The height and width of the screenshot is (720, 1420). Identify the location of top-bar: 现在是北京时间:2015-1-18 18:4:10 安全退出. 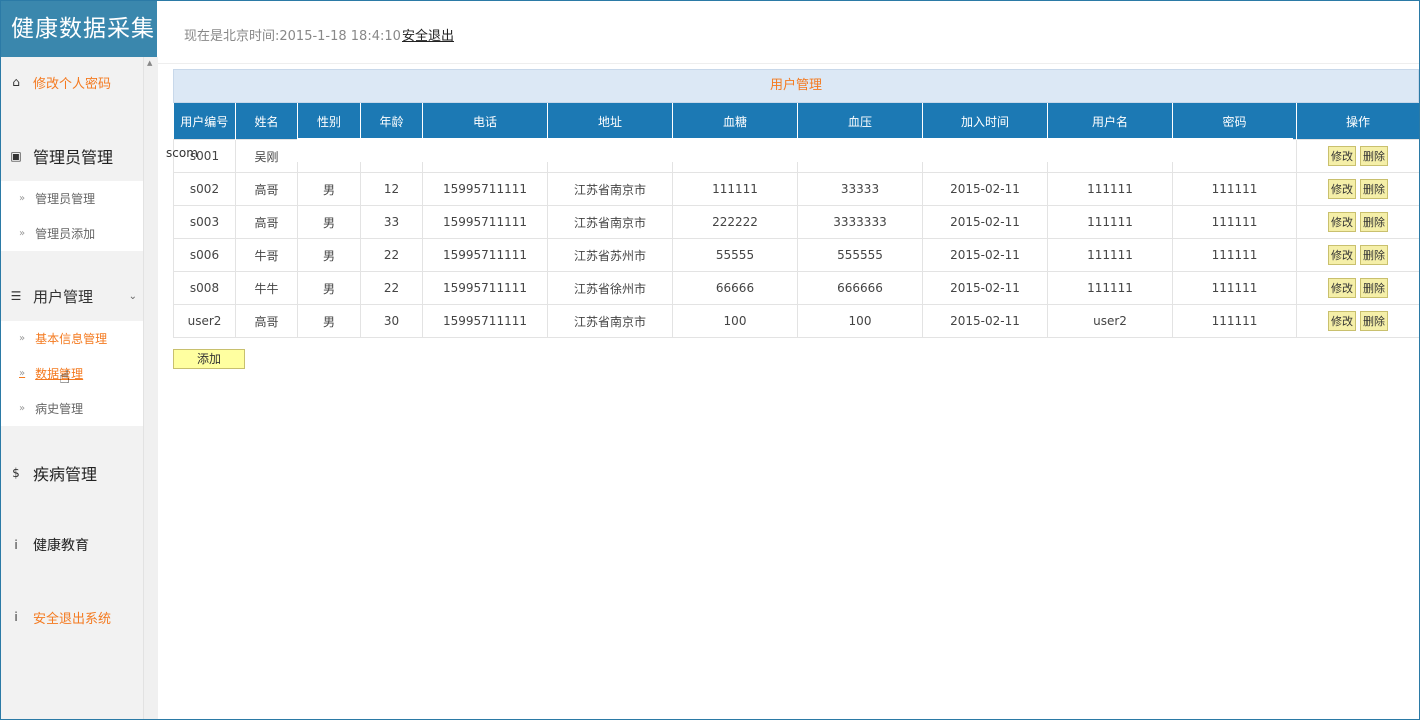
(788, 32).